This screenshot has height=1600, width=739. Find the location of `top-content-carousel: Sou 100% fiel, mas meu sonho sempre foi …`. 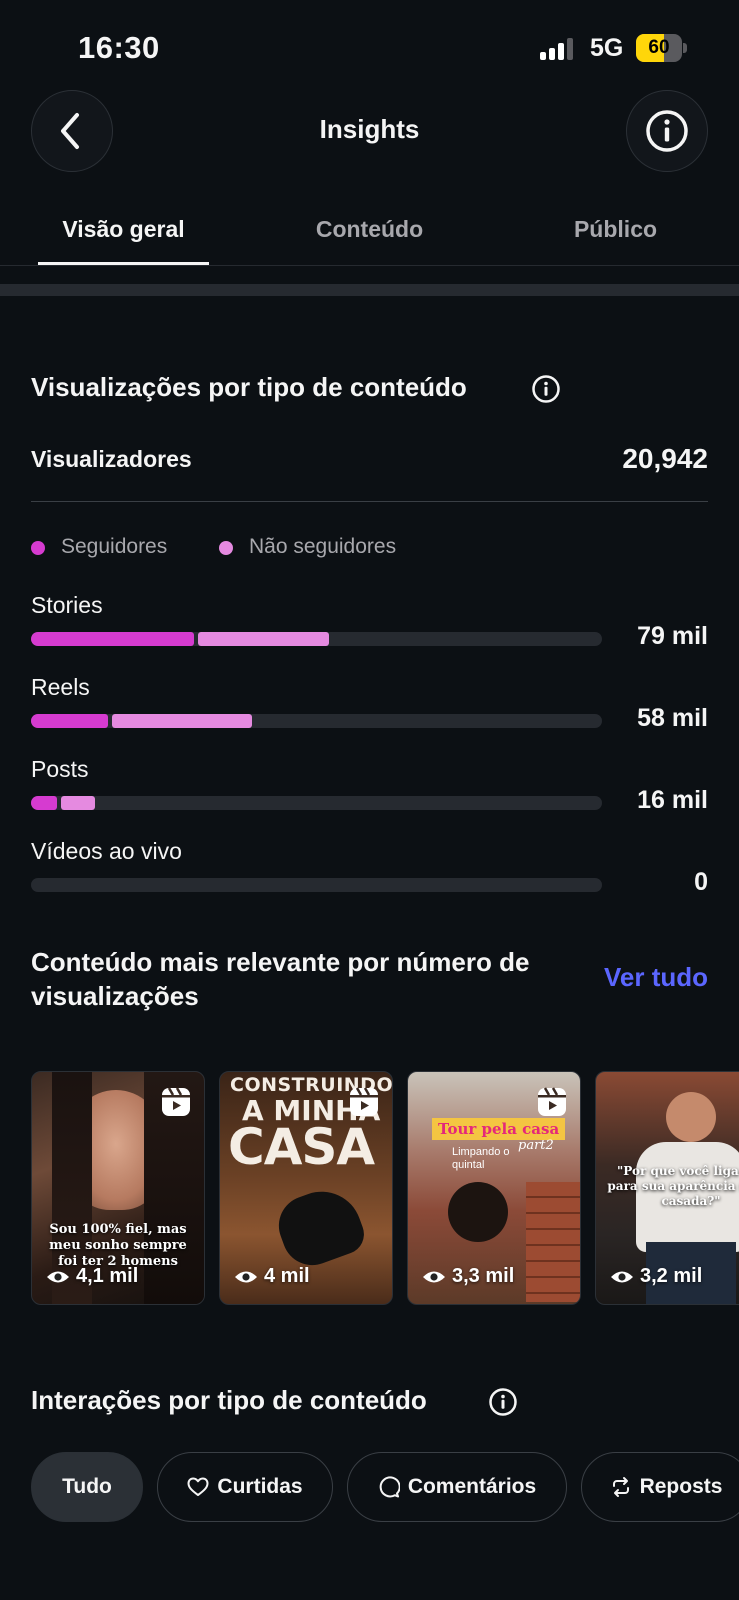

top-content-carousel: Sou 100% fiel, mas meu sonho sempre foi … is located at coordinates (385, 1188).